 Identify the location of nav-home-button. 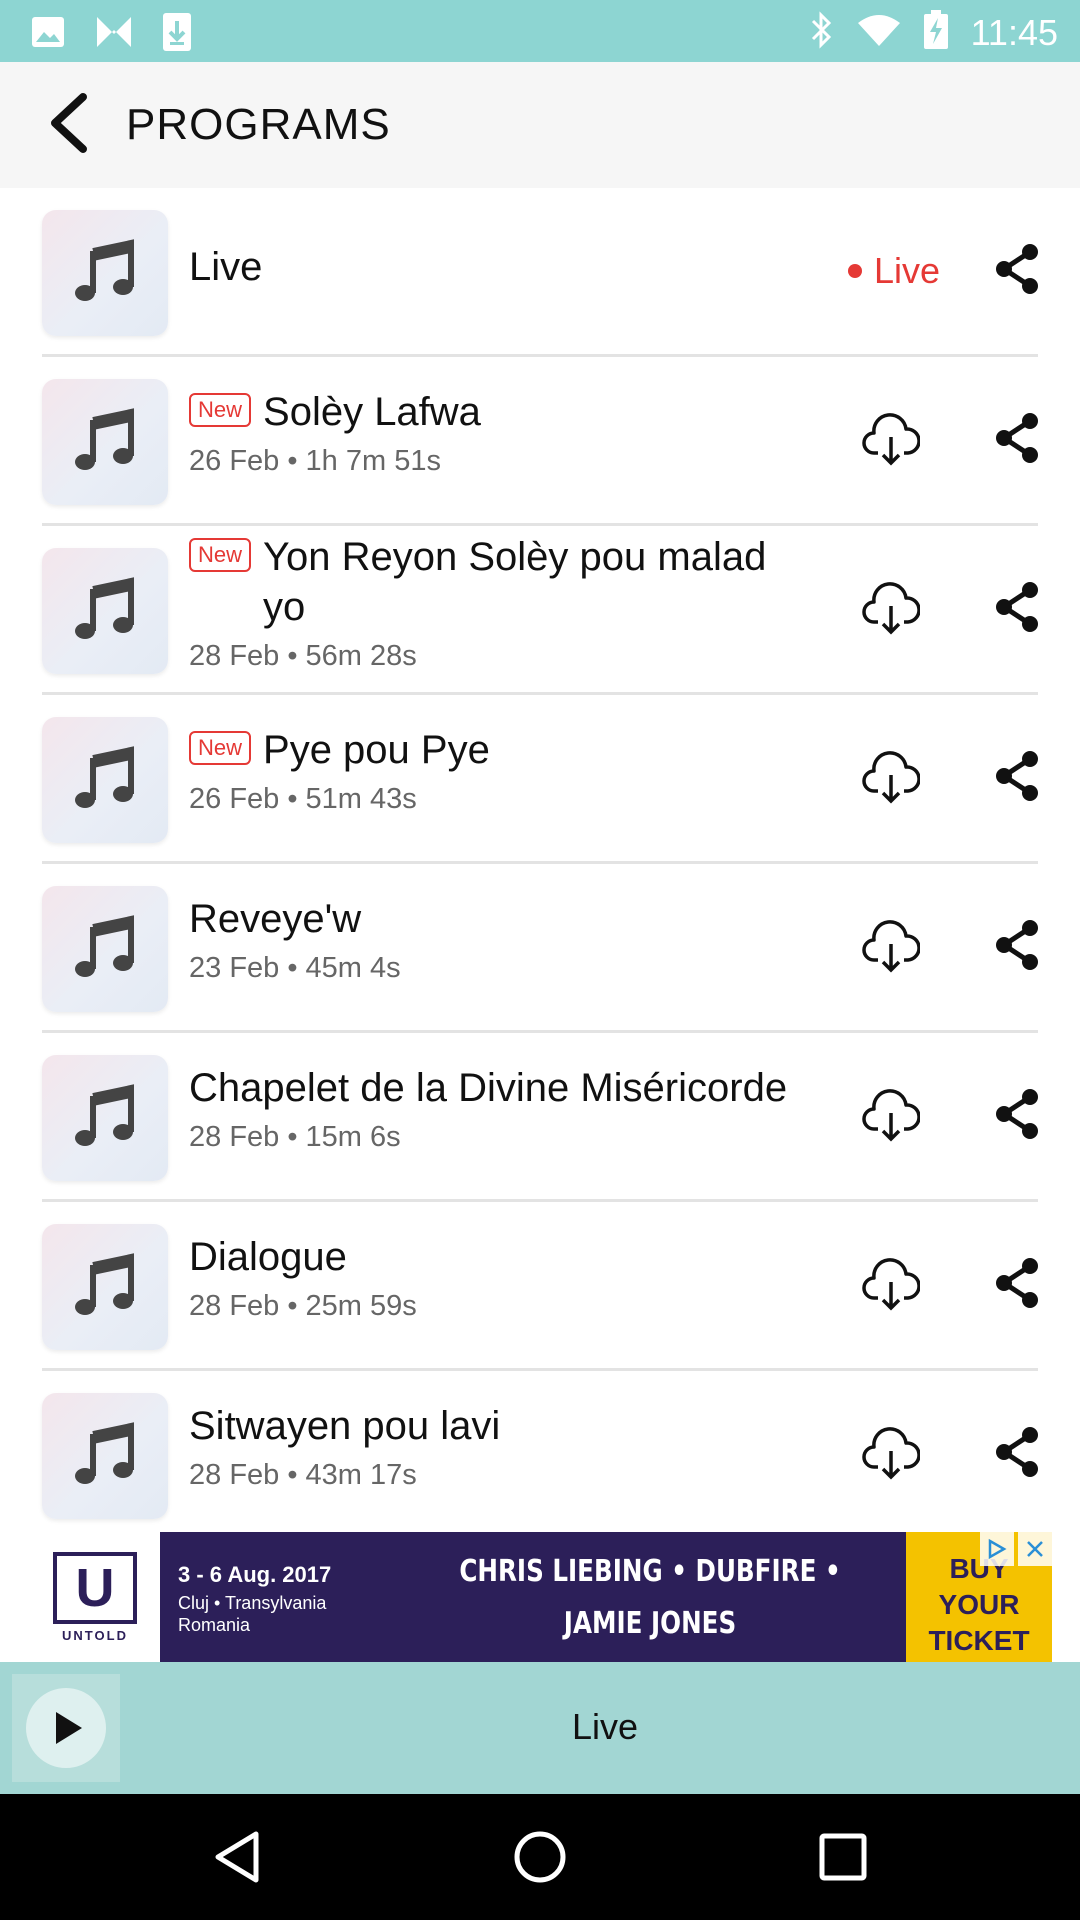
(540, 1857).